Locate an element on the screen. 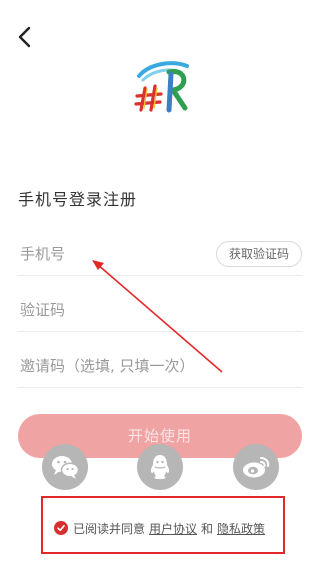 The height and width of the screenshot is (568, 320). wechat-login-button is located at coordinates (65, 467).